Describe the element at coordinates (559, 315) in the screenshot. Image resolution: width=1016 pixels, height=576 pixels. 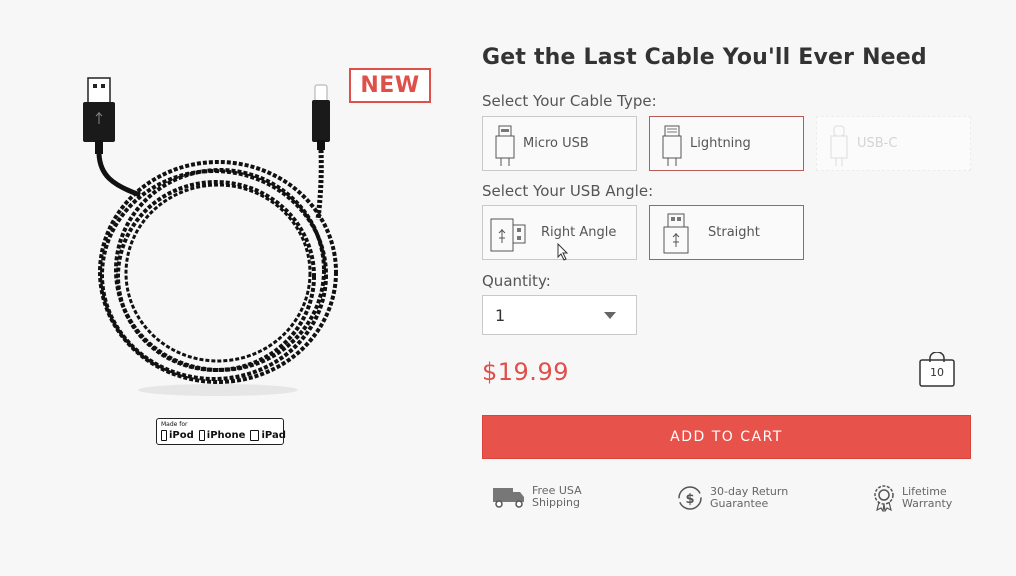
I see `quantity-select: 1` at that location.